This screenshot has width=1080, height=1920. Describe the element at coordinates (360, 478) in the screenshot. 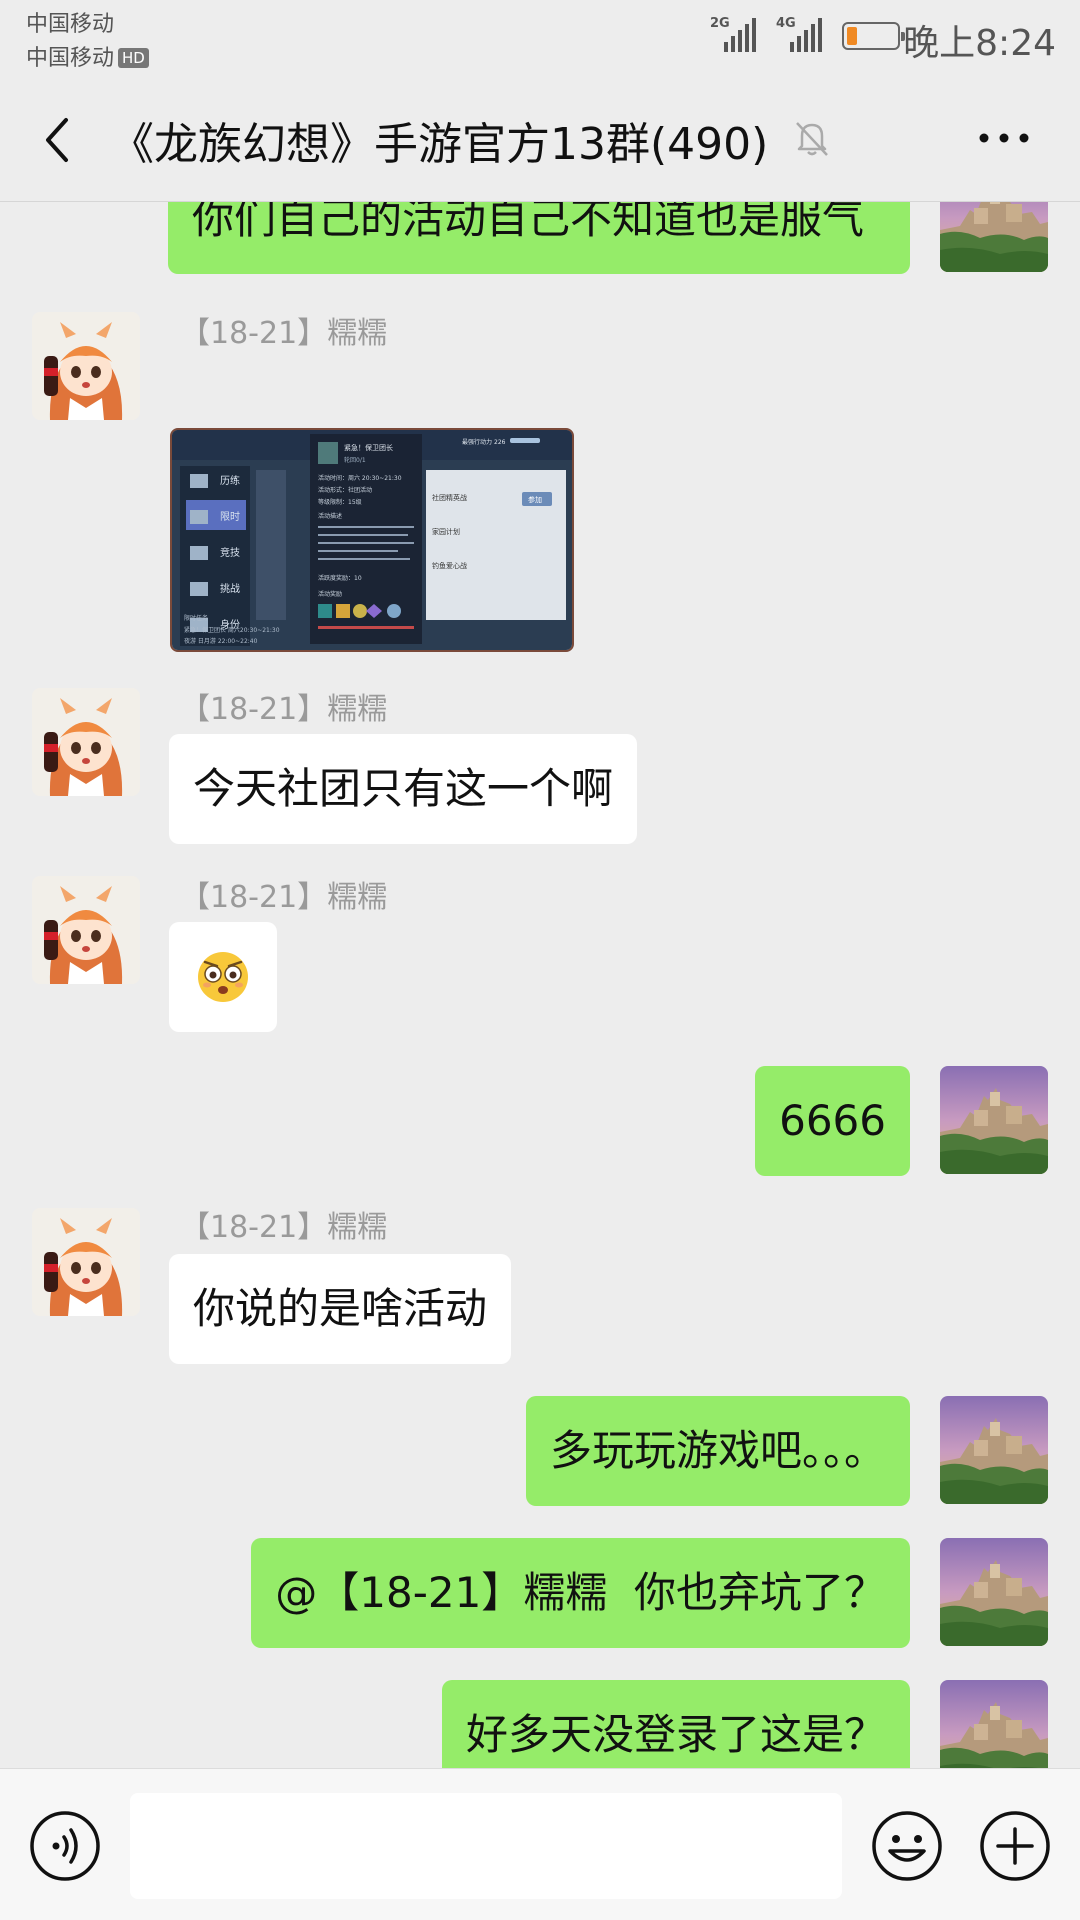

I see `game-popup-row: 活动时间：周六 20:30~21:30` at that location.